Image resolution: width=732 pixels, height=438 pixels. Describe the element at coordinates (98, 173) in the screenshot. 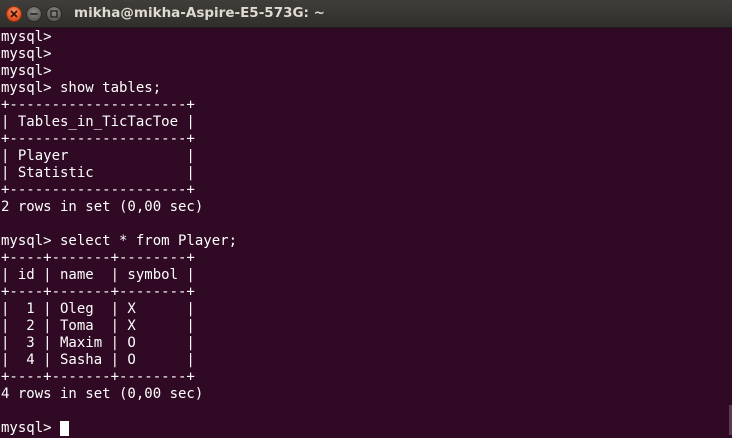

I see `terminal-line: | Statistic |` at that location.